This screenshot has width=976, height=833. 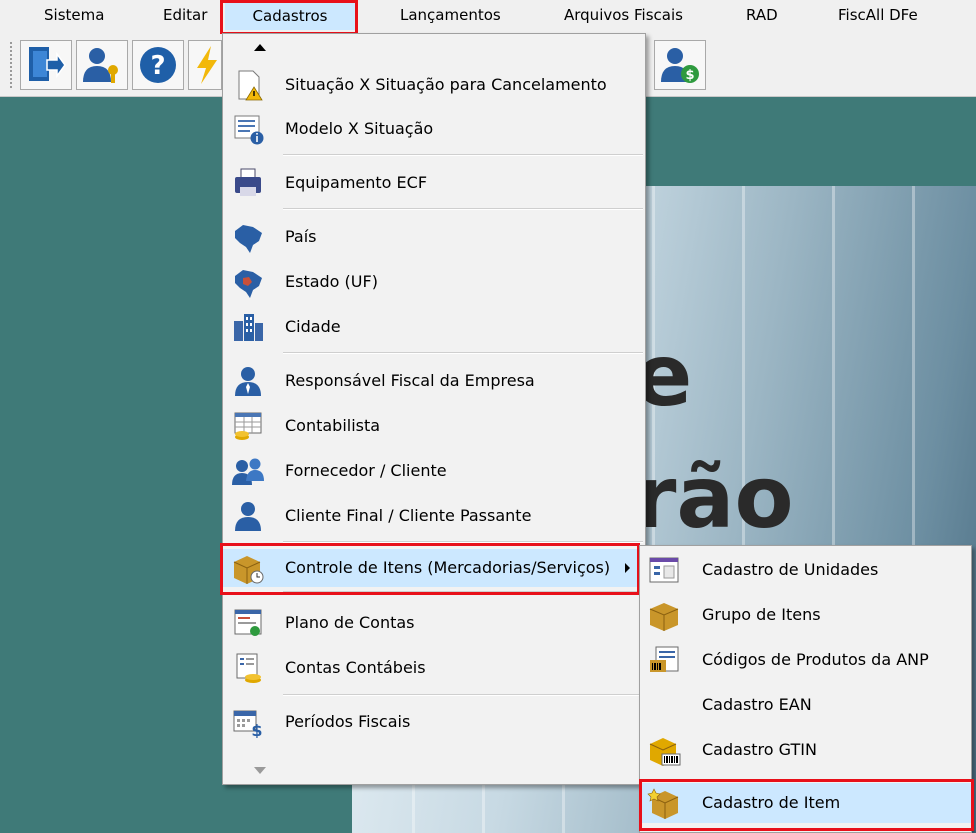 I want to click on menu-item-contas-contabeis: Contas Contábeis, so click(x=434, y=668).